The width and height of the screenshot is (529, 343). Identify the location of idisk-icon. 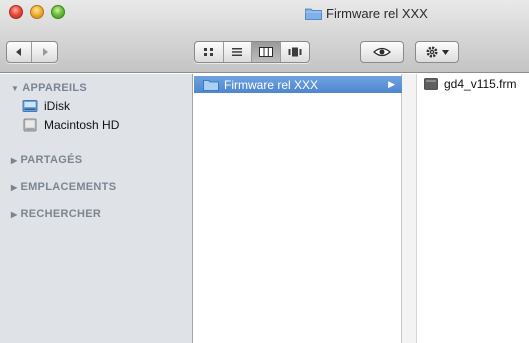
(30, 106).